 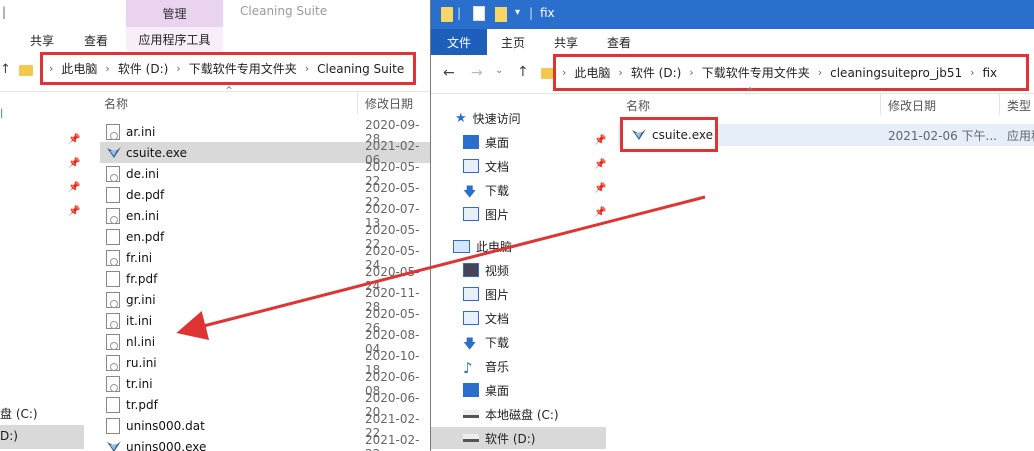 I want to click on tab-manage: 管理, so click(x=174, y=13).